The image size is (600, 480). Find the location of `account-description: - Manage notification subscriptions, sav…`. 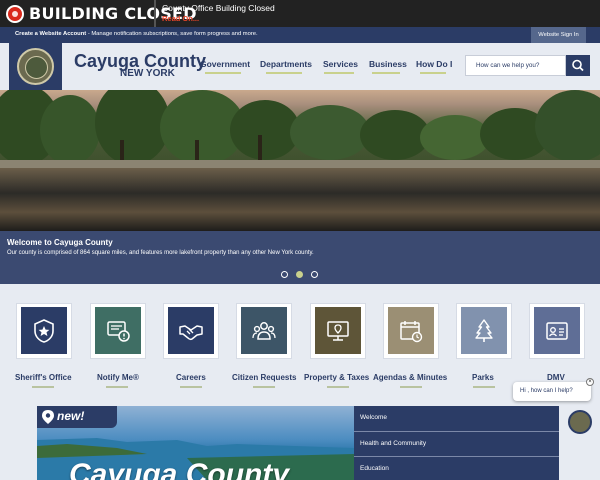

account-description: - Manage notification subscriptions, sav… is located at coordinates (172, 34).